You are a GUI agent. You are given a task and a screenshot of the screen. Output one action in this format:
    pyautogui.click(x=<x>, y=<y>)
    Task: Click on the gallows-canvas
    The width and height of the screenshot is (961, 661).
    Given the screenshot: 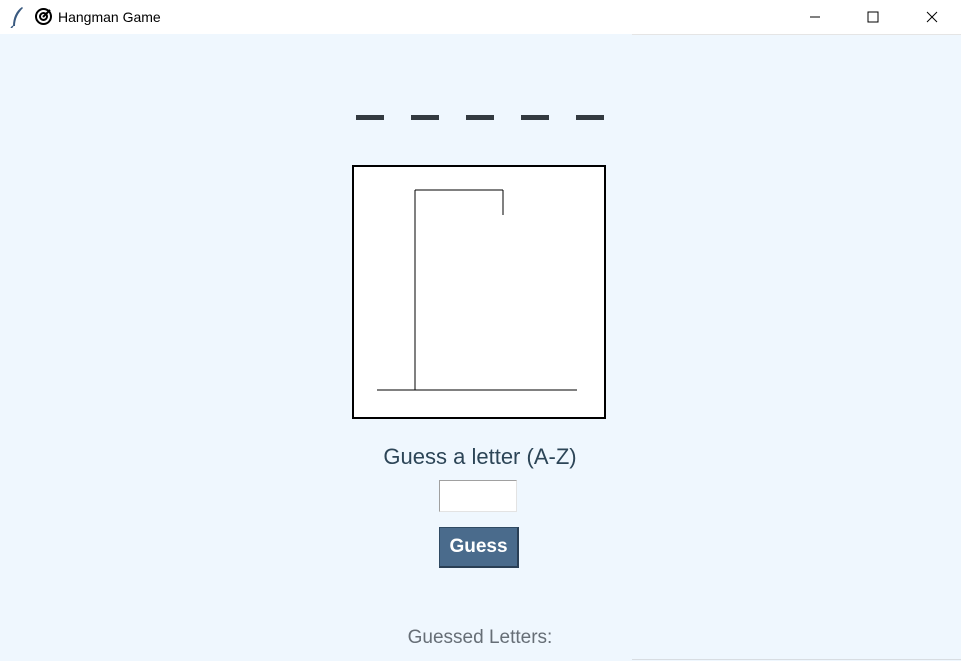 What is the action you would take?
    pyautogui.click(x=479, y=292)
    